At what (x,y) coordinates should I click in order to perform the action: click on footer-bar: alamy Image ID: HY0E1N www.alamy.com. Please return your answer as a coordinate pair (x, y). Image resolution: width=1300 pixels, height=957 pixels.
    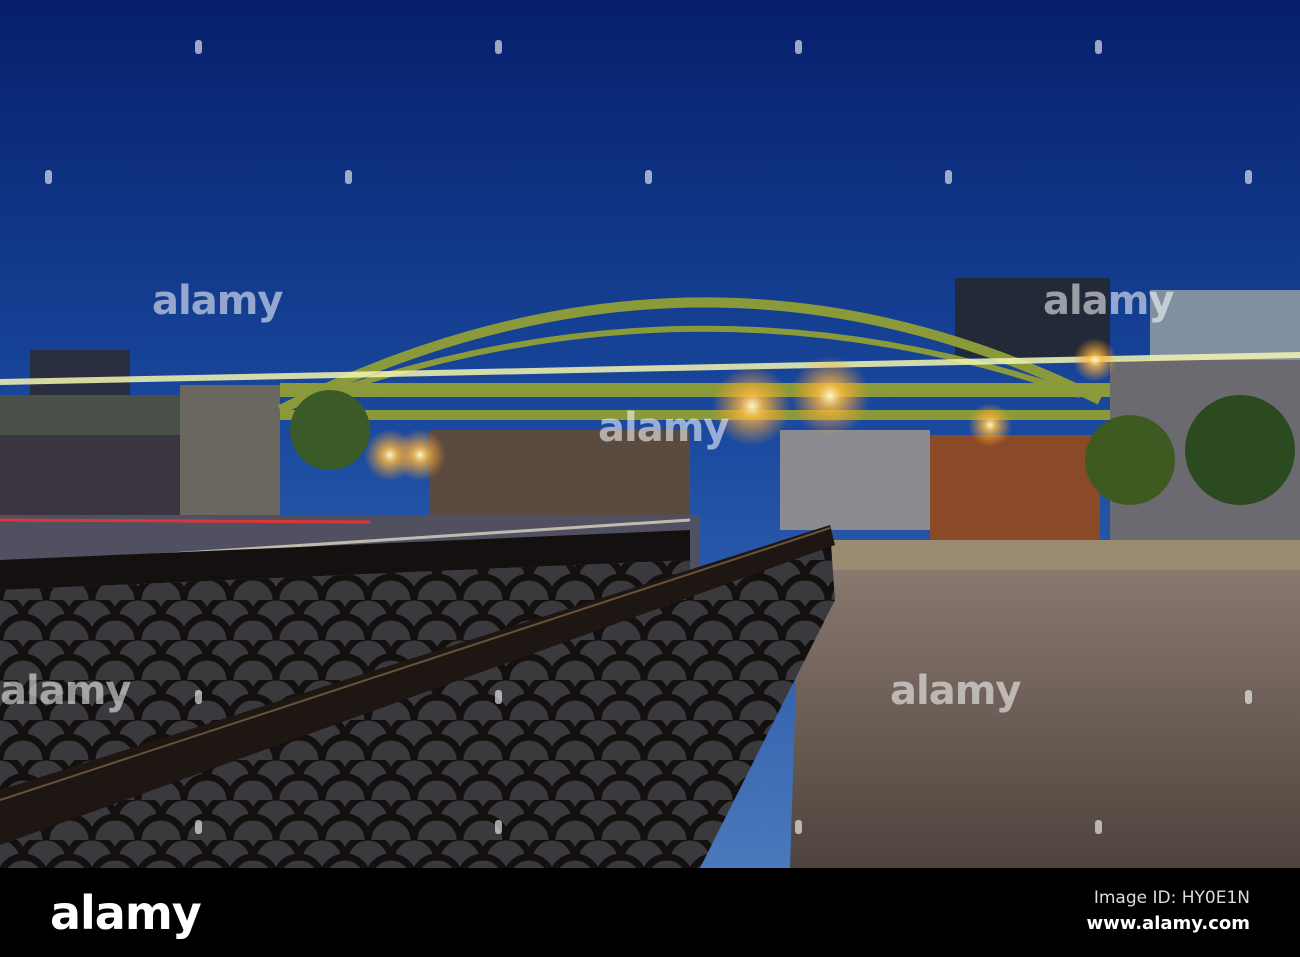
    Looking at the image, I should click on (650, 912).